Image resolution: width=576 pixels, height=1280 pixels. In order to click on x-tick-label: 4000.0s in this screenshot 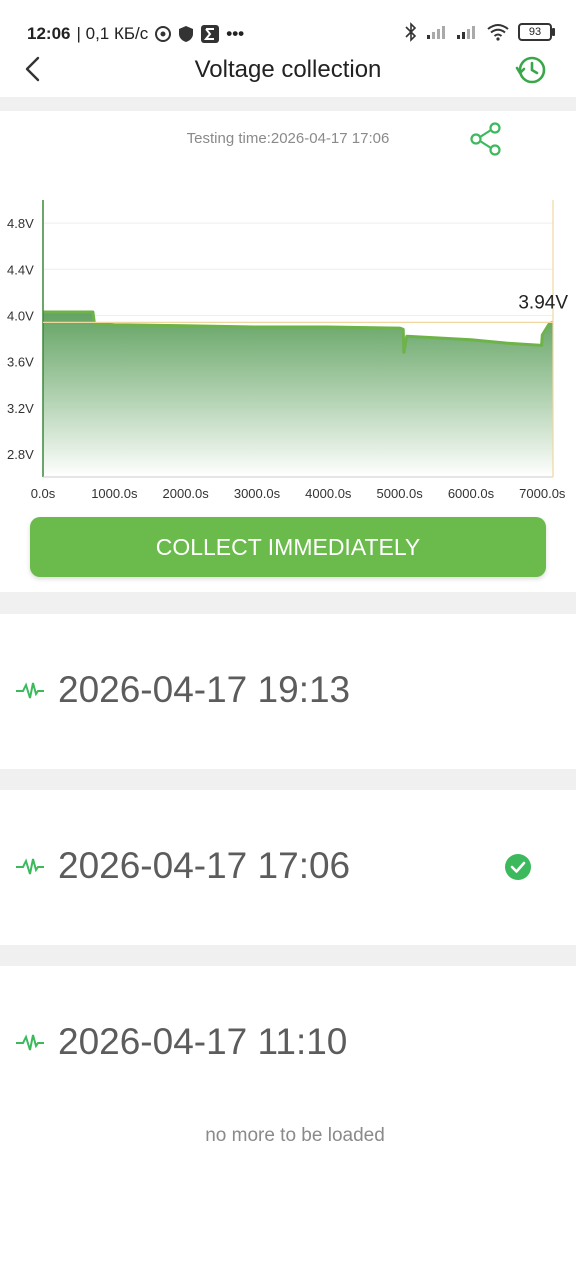, I will do `click(328, 493)`.